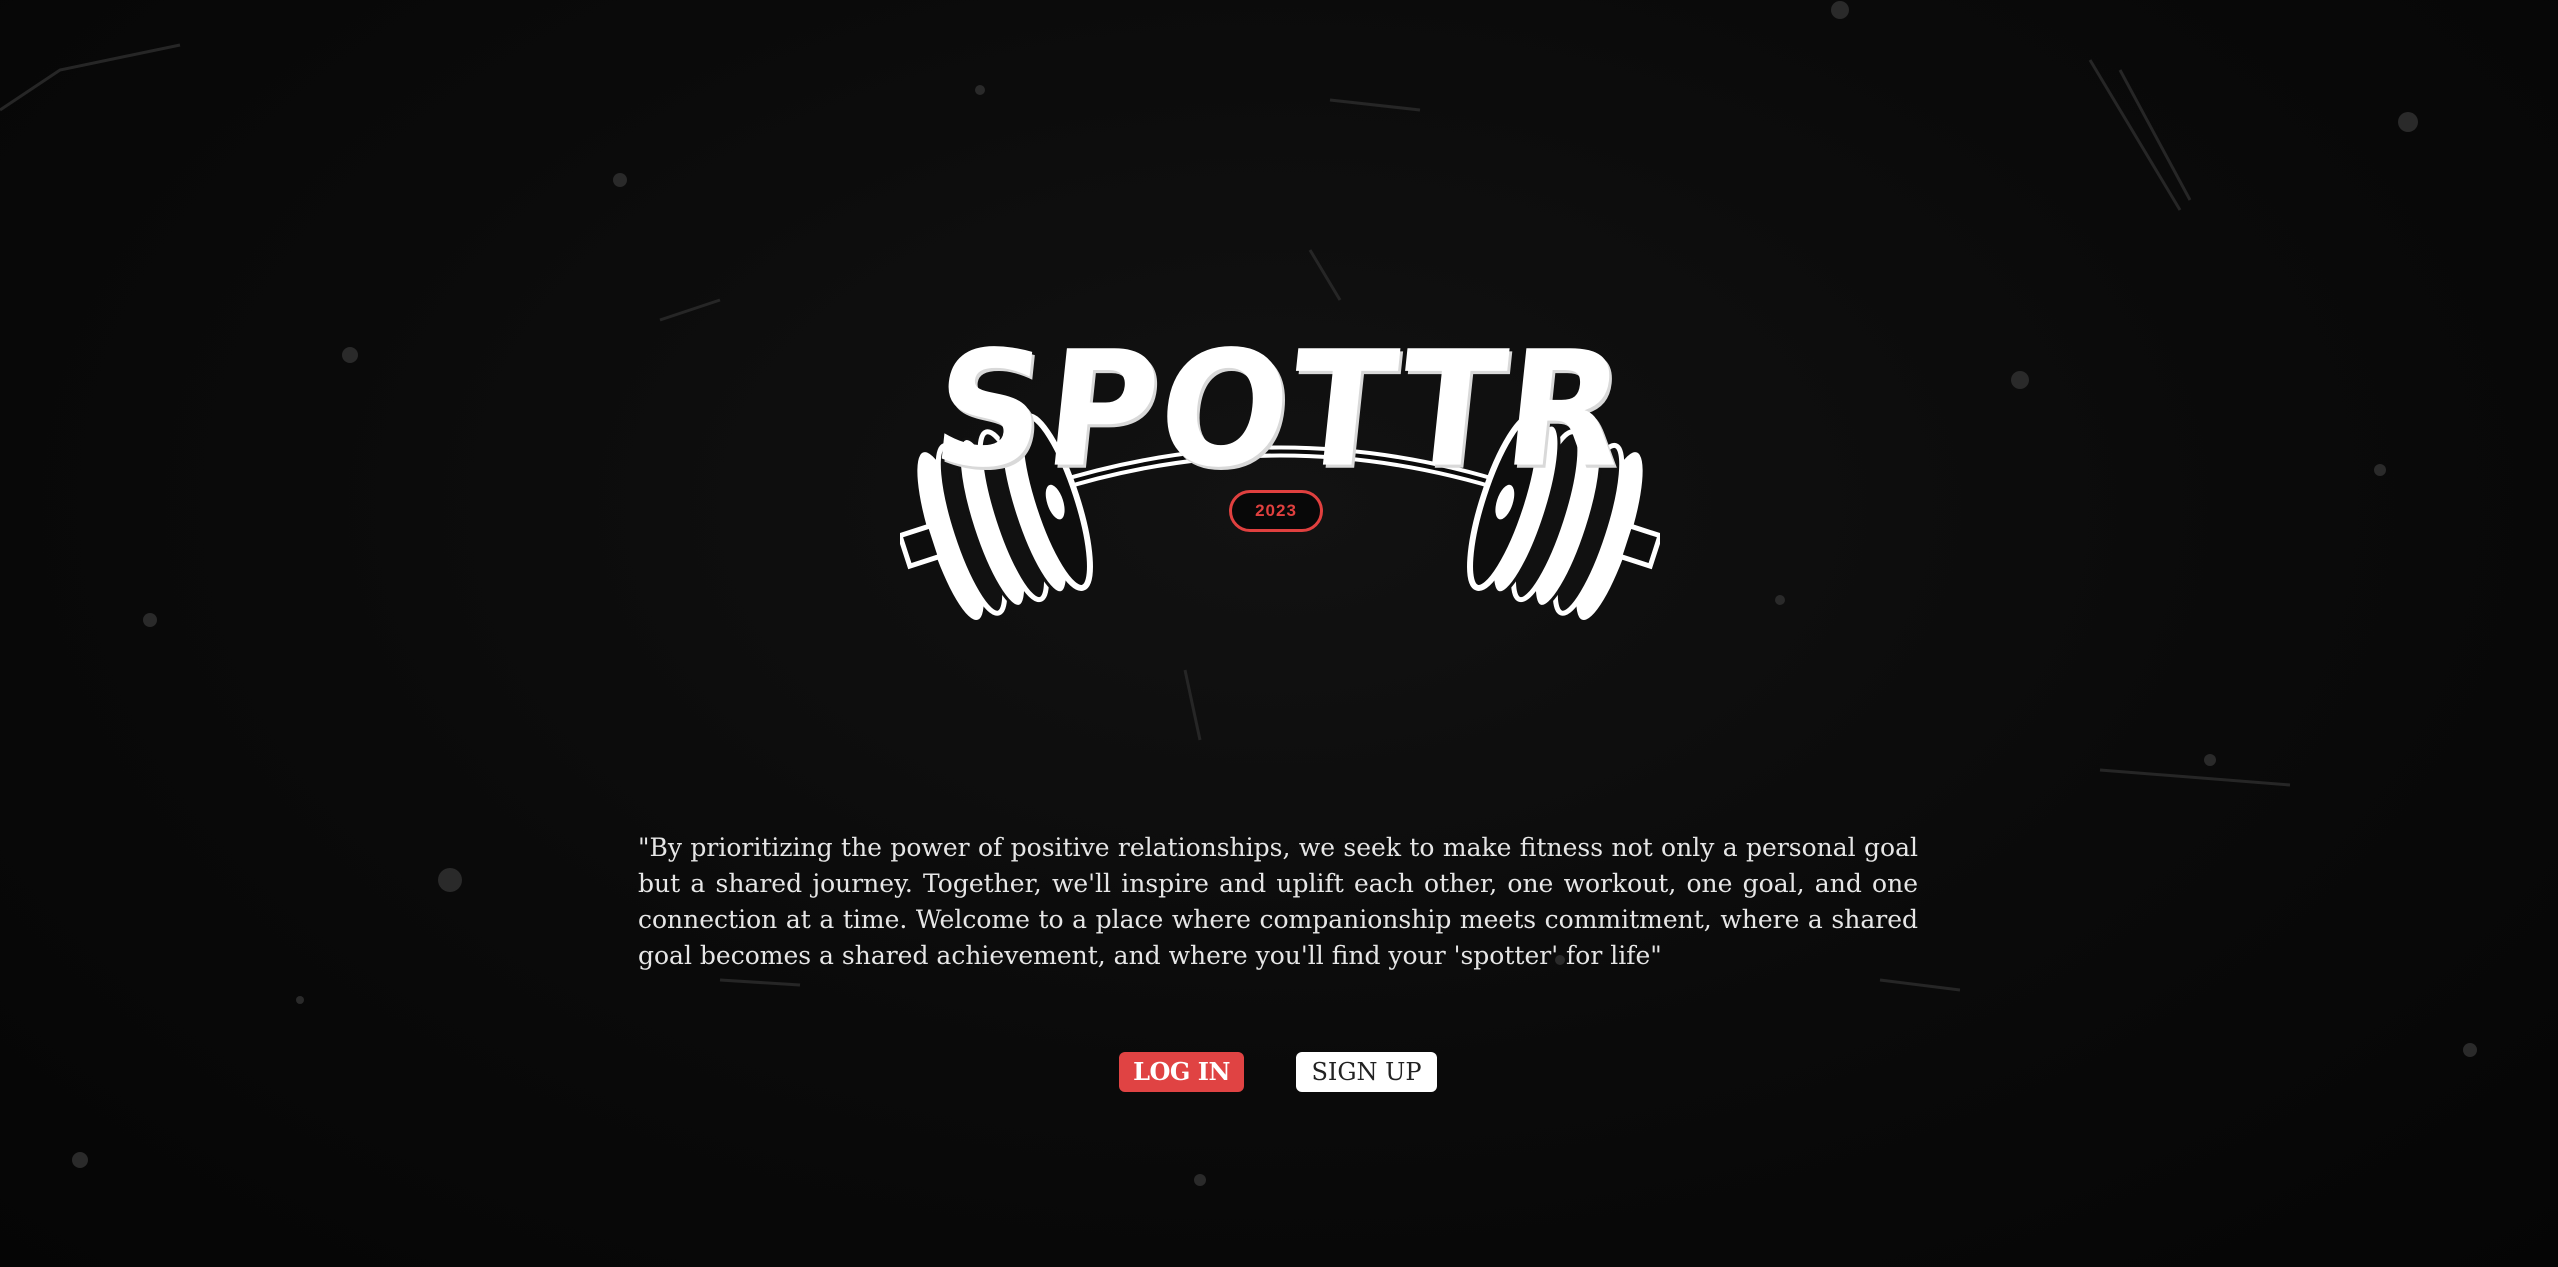 This screenshot has width=2558, height=1267. Describe the element at coordinates (1366, 1072) in the screenshot. I see `signup-button: SIGN UP` at that location.